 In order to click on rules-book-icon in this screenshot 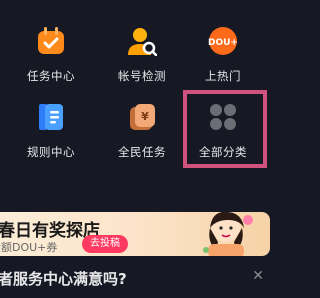, I will do `click(51, 117)`.